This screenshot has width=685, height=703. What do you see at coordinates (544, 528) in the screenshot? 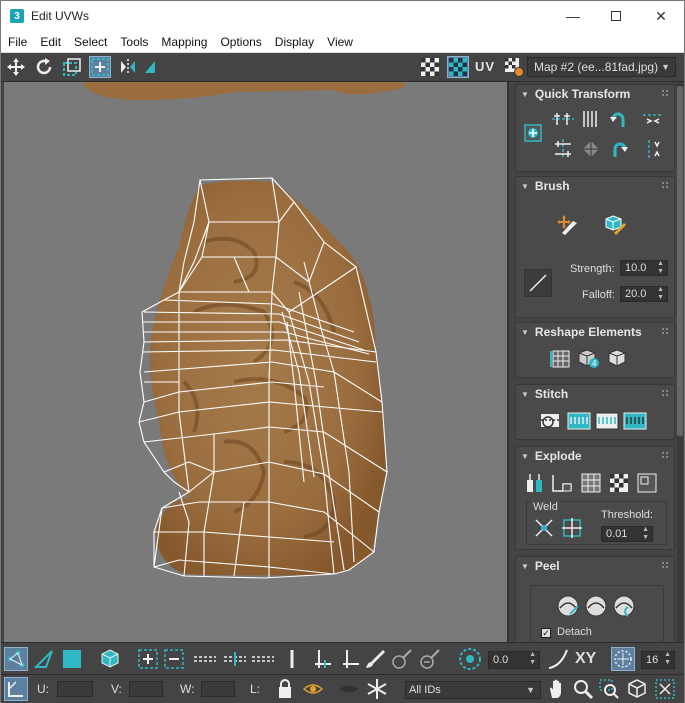
I see `weld-selected-button` at bounding box center [544, 528].